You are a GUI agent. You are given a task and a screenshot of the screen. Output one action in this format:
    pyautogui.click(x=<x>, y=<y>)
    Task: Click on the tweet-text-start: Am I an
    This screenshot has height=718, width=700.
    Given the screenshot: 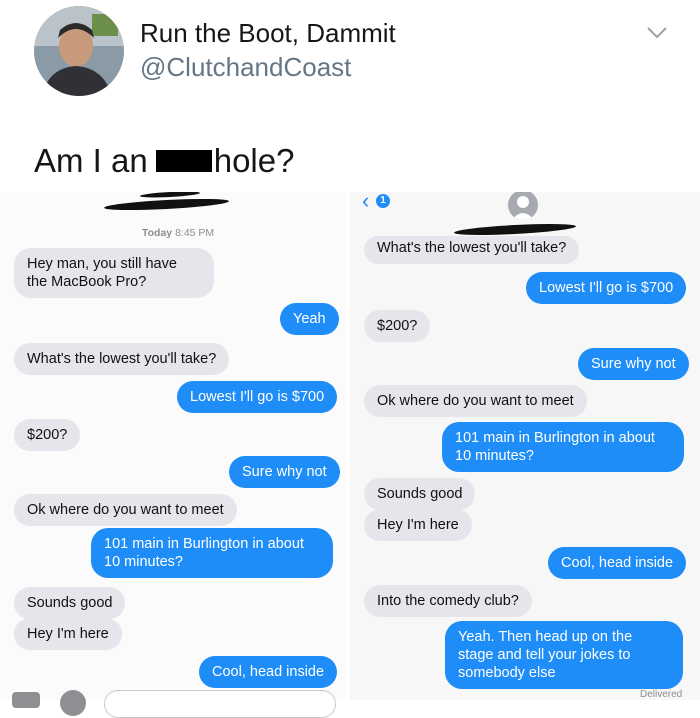 What is the action you would take?
    pyautogui.click(x=91, y=160)
    